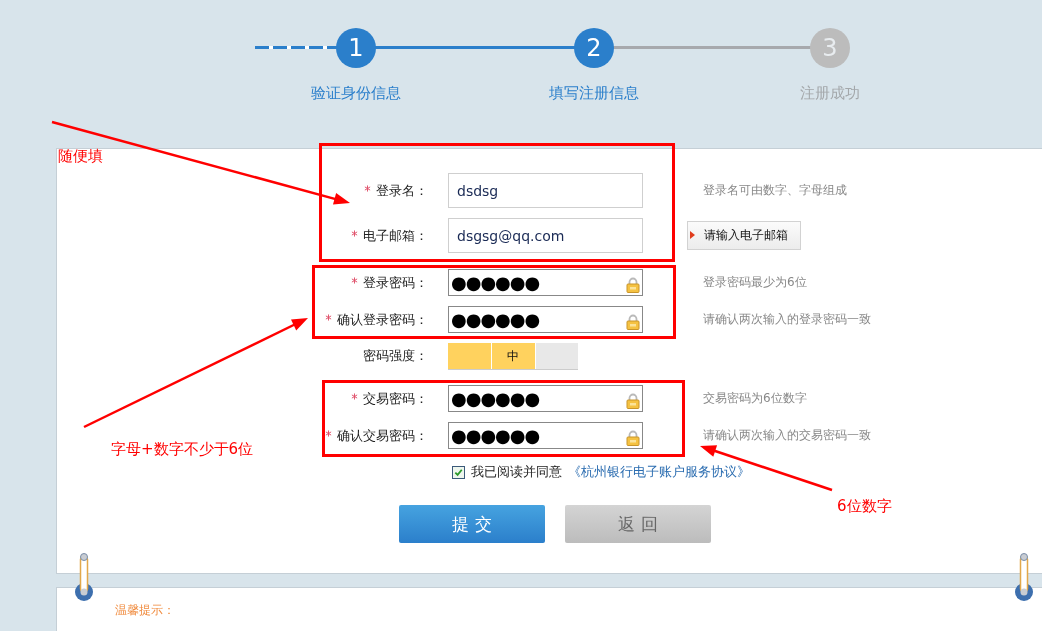 The image size is (1042, 631). I want to click on field-label: 交易密码：, so click(395, 398).